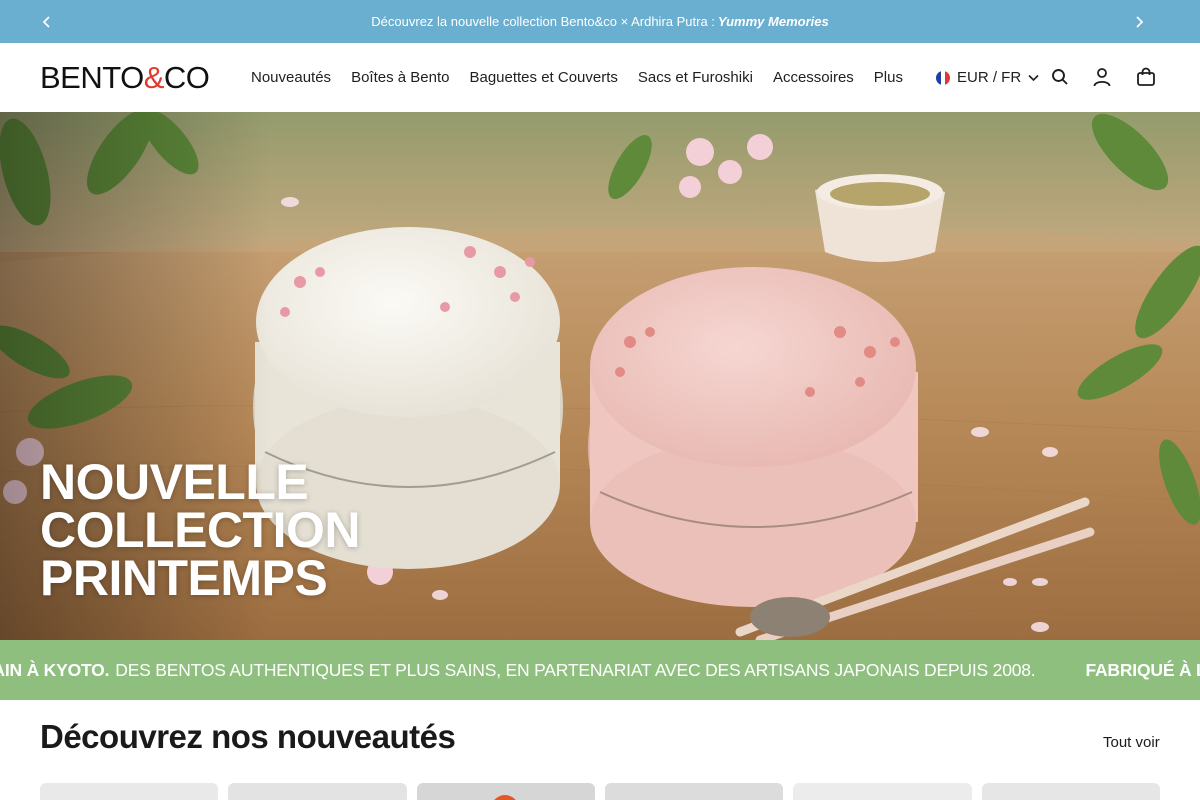 The width and height of the screenshot is (1200, 800). I want to click on site-logo: BENTO&CO, so click(125, 77).